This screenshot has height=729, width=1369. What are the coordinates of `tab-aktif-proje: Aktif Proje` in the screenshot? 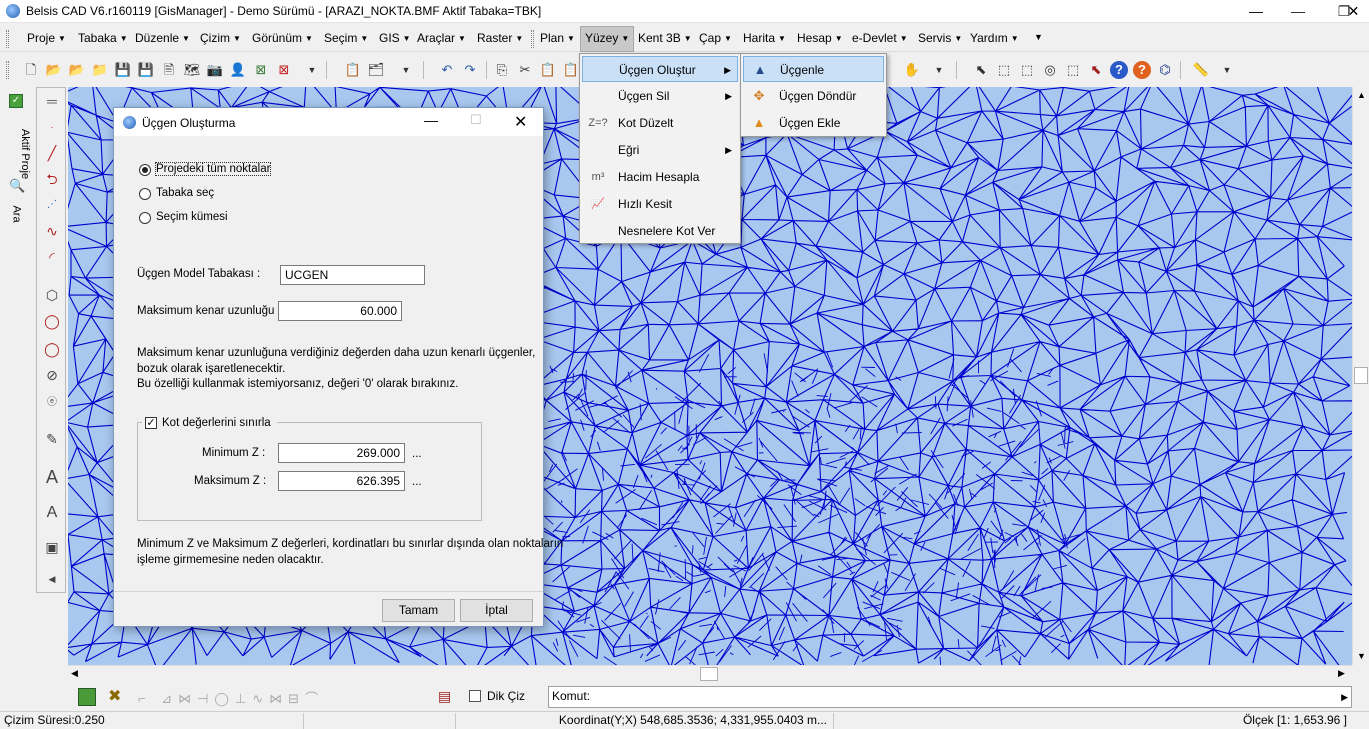 It's located at (25, 154).